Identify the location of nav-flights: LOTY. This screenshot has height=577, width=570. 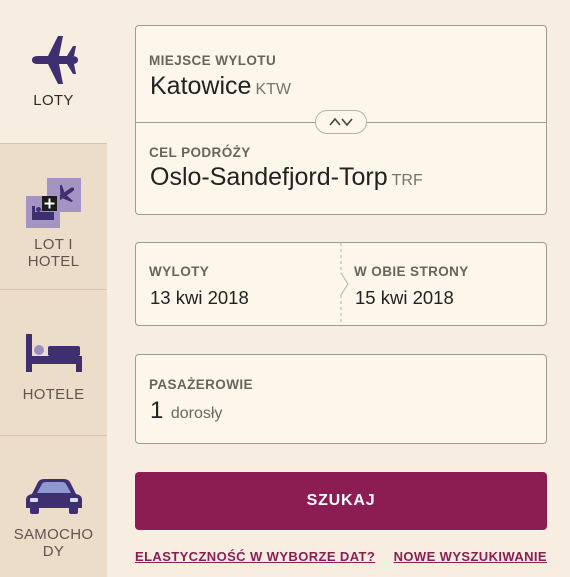
(53, 71).